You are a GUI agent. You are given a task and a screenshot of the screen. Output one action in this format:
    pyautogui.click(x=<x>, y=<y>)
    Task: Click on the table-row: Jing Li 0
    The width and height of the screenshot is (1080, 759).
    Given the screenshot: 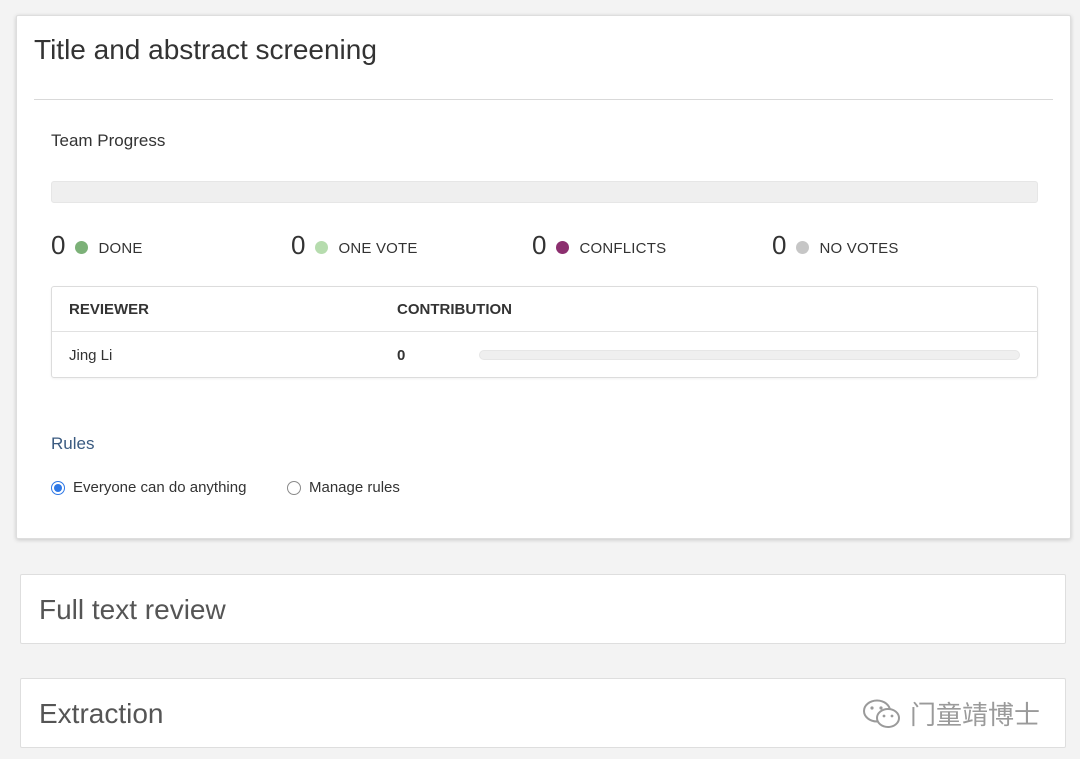 What is the action you would take?
    pyautogui.click(x=544, y=355)
    